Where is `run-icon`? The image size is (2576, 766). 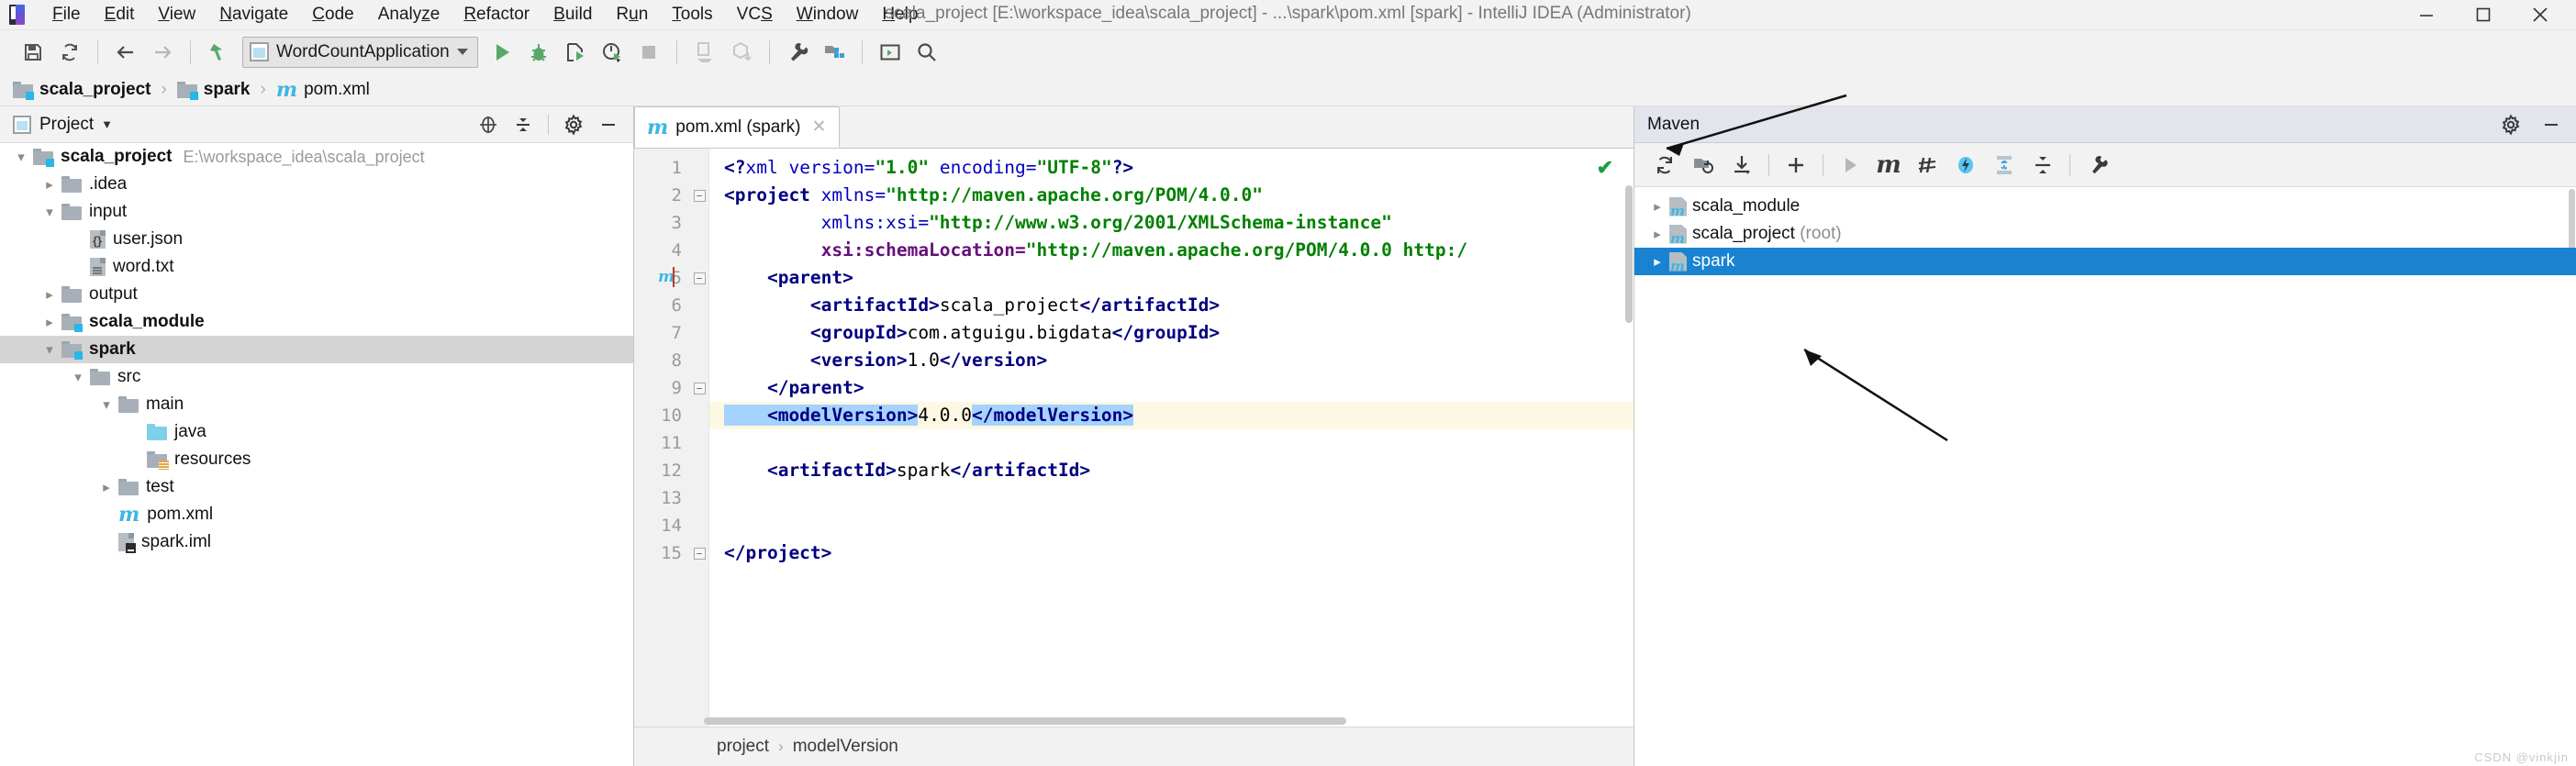 run-icon is located at coordinates (502, 53).